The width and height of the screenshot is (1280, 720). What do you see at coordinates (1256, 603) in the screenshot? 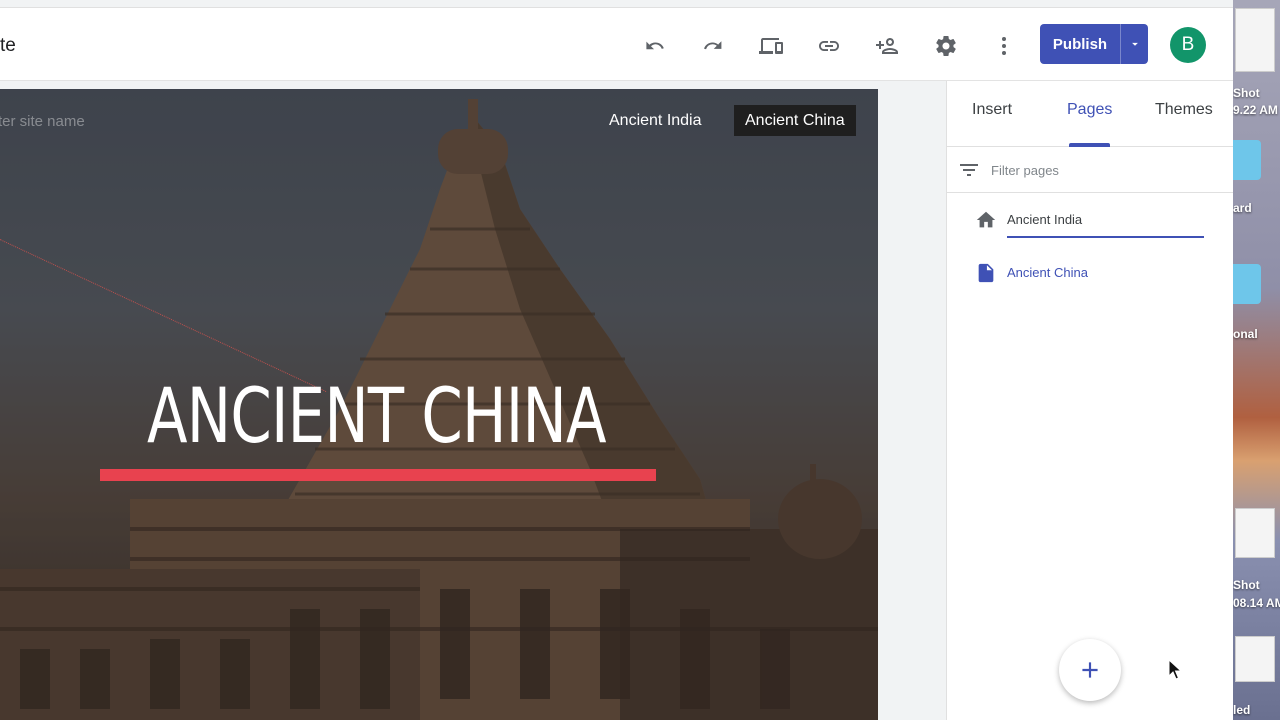
I see `desktop-file-label: 08.14 AM` at bounding box center [1256, 603].